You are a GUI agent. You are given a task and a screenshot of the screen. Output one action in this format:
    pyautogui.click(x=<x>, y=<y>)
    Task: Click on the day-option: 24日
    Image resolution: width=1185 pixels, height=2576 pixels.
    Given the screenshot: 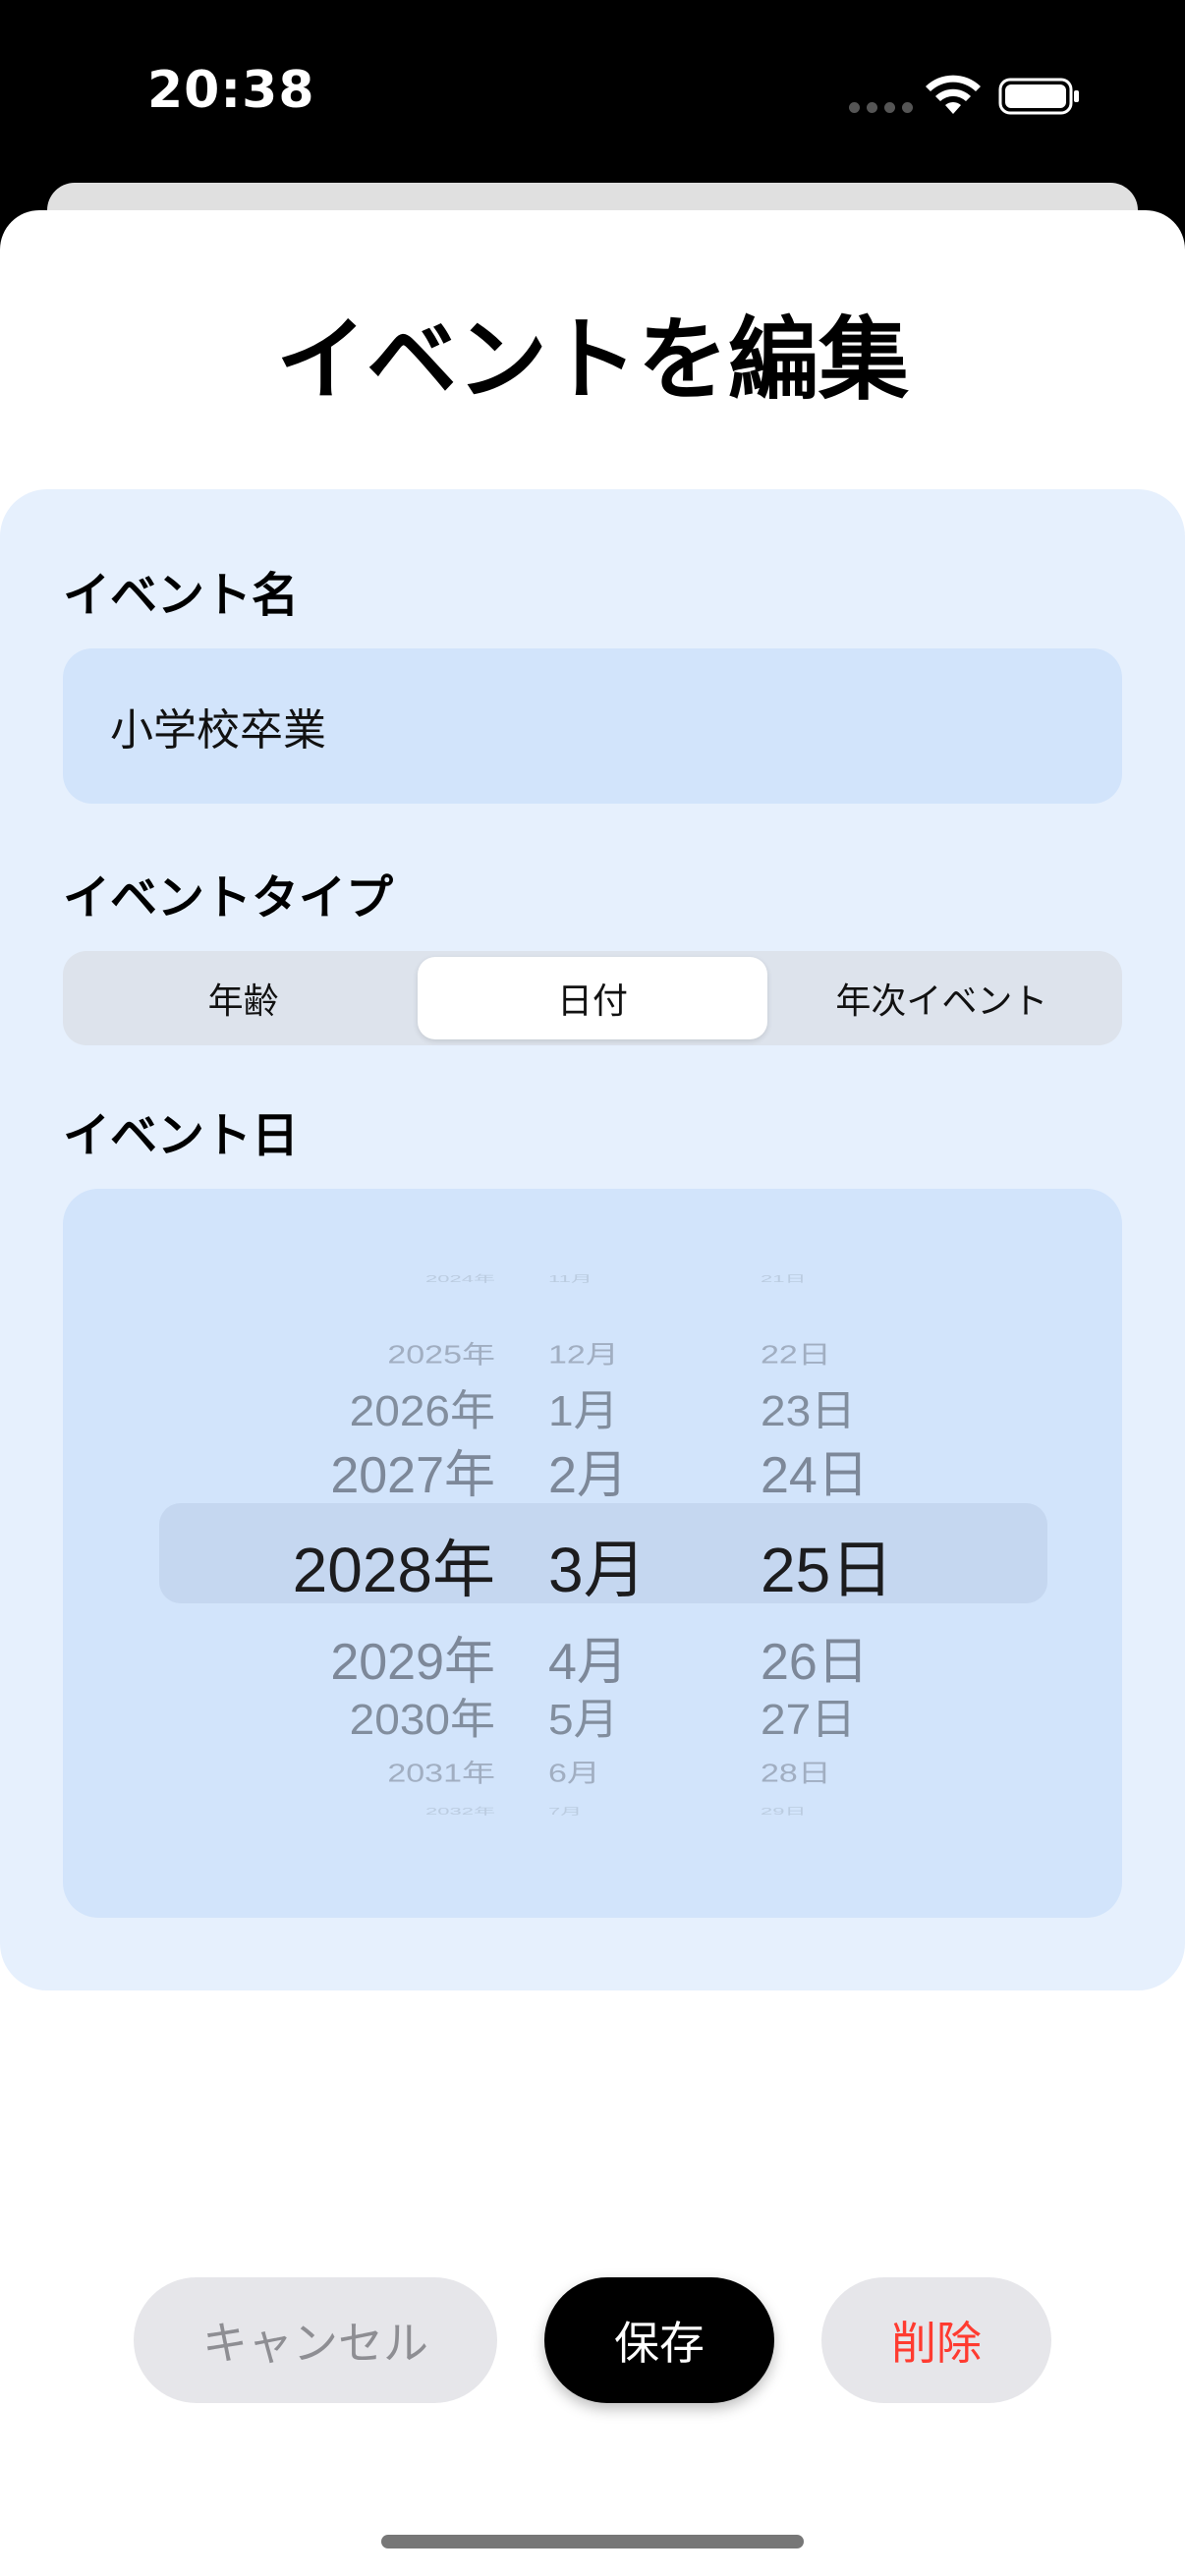 What is the action you would take?
    pyautogui.click(x=815, y=1470)
    